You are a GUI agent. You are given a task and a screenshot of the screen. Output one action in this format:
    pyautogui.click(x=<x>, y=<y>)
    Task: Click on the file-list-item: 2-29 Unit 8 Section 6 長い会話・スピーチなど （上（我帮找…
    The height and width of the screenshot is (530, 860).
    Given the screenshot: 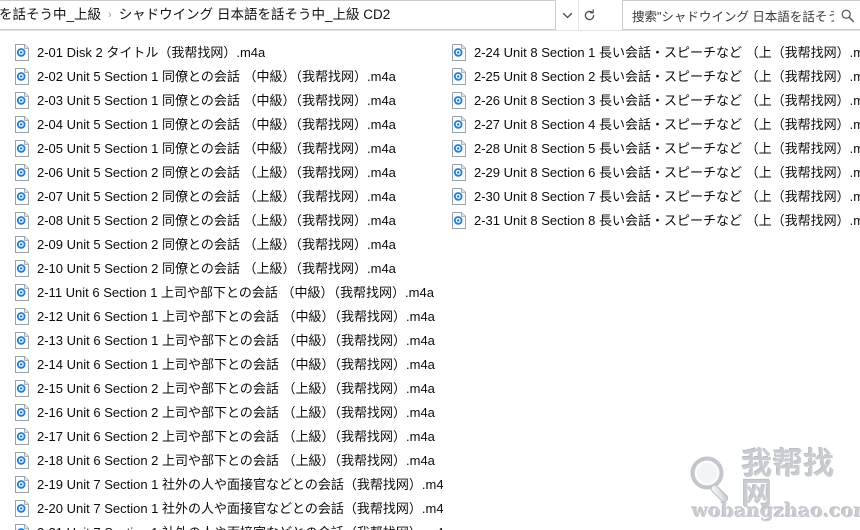 What is the action you would take?
    pyautogui.click(x=655, y=172)
    